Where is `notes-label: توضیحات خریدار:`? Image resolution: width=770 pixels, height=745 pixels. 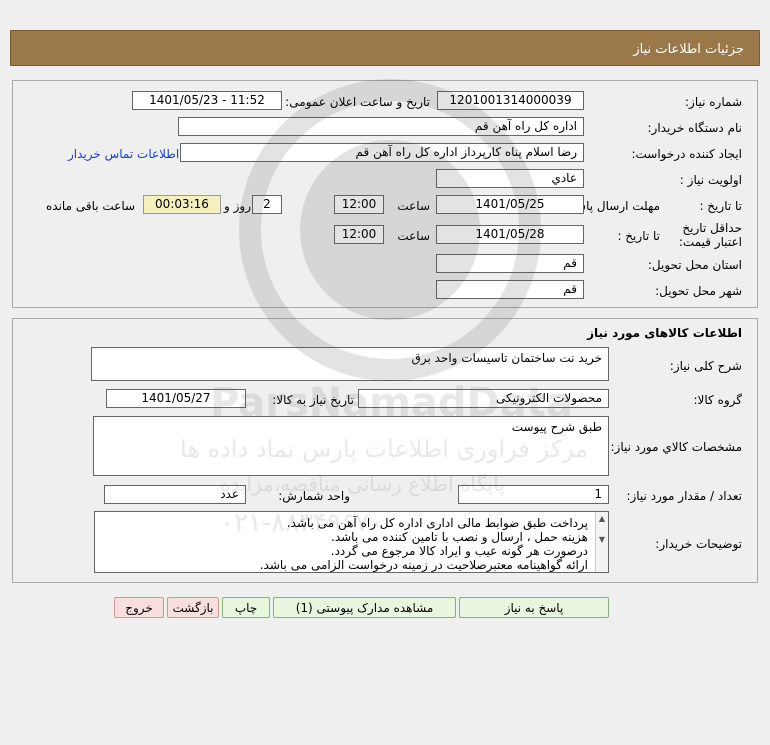 notes-label: توضیحات خریدار: is located at coordinates (698, 544).